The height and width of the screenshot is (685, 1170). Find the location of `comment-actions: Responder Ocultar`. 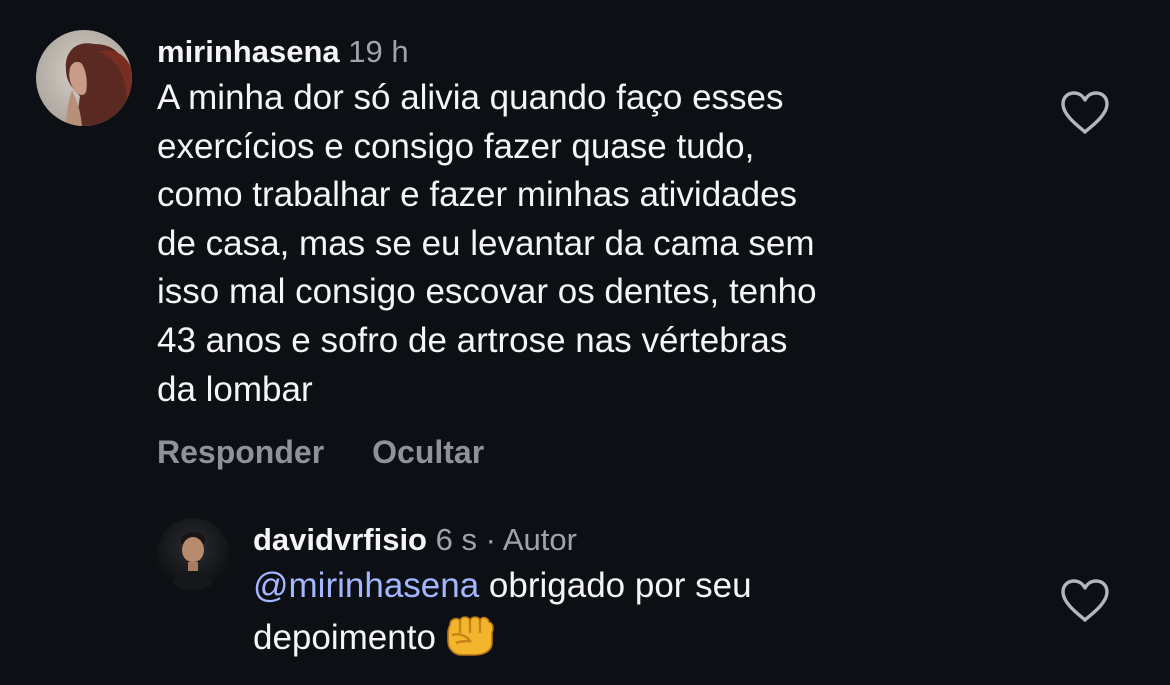

comment-actions: Responder Ocultar is located at coordinates (607, 452).